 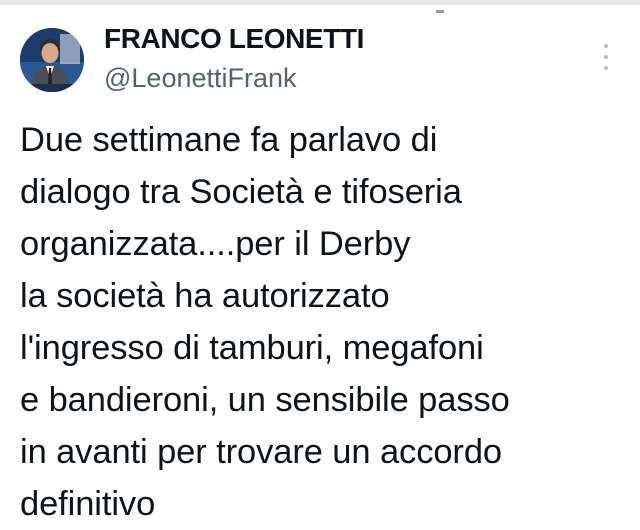 I want to click on tweet-text-line: Due settimane fa parlavo di, so click(x=229, y=140).